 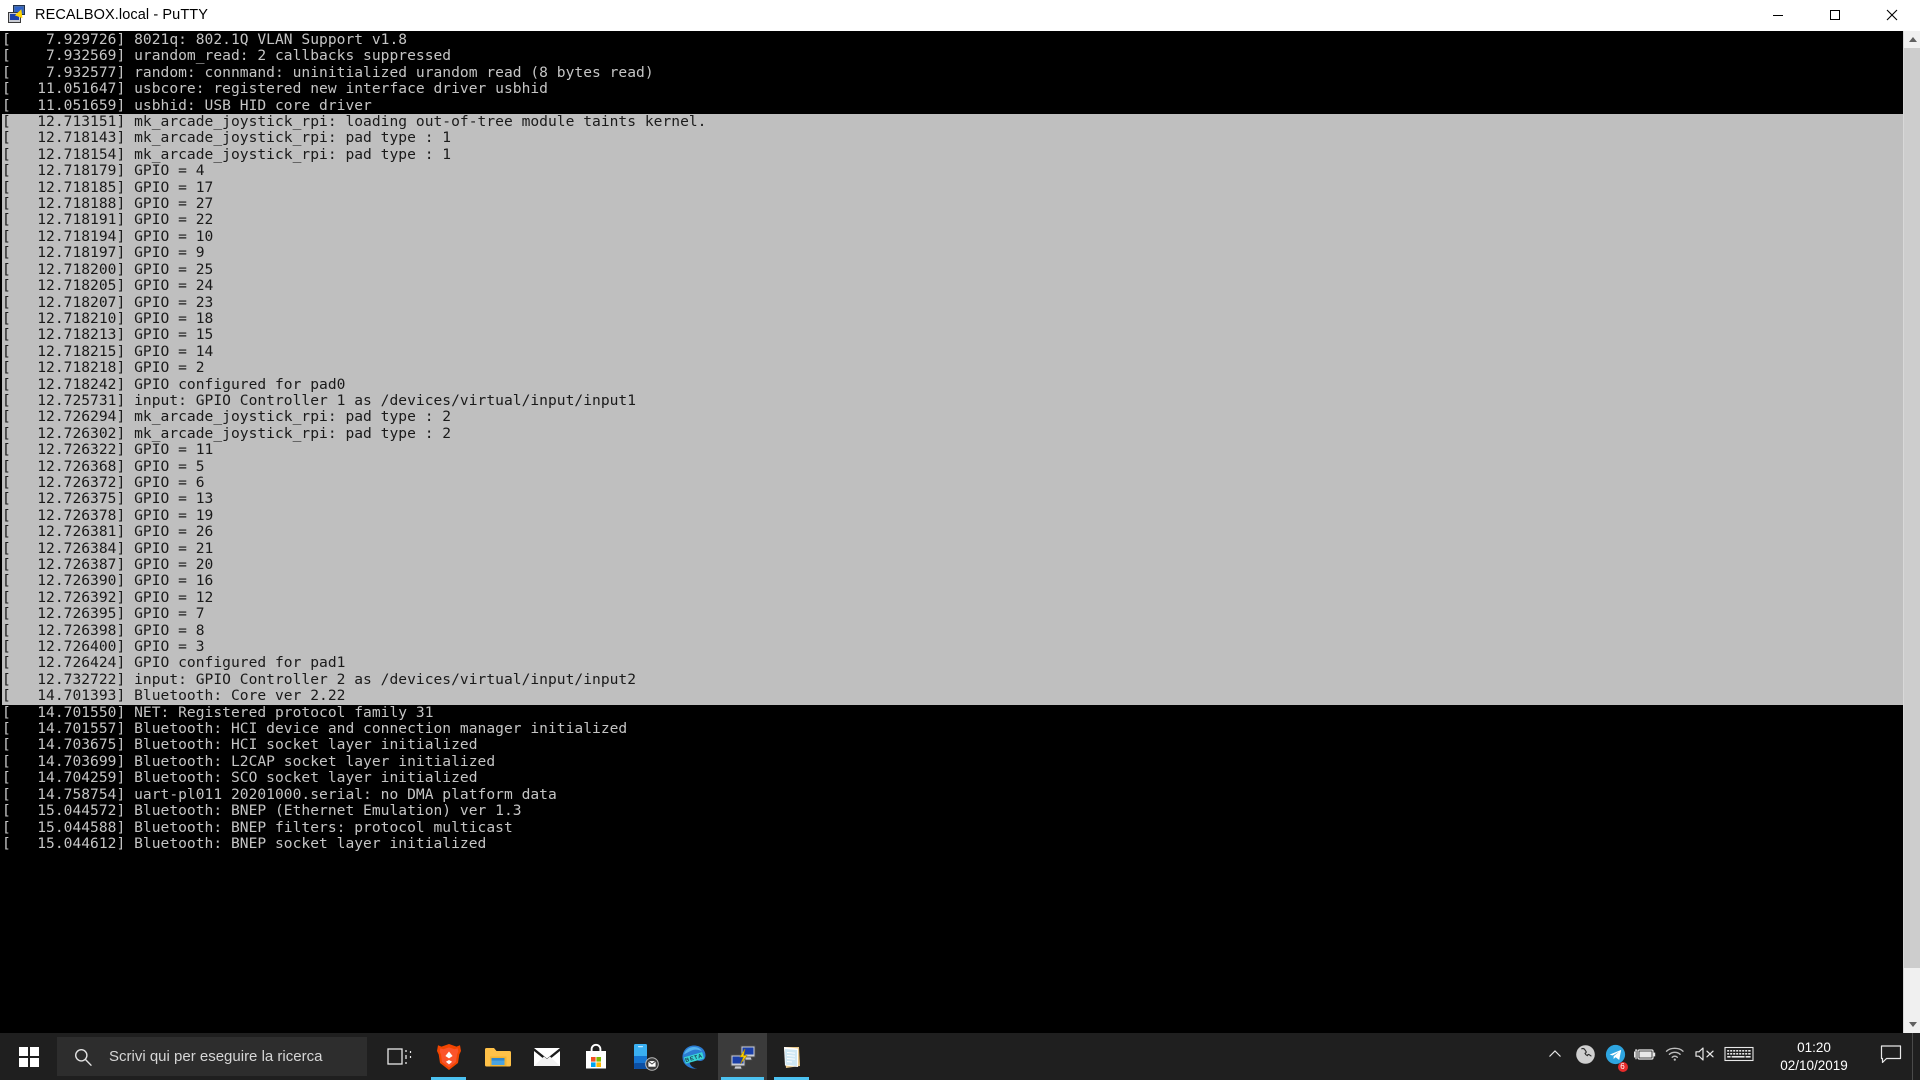 I want to click on taskbar-item-notepad, so click(x=791, y=1056).